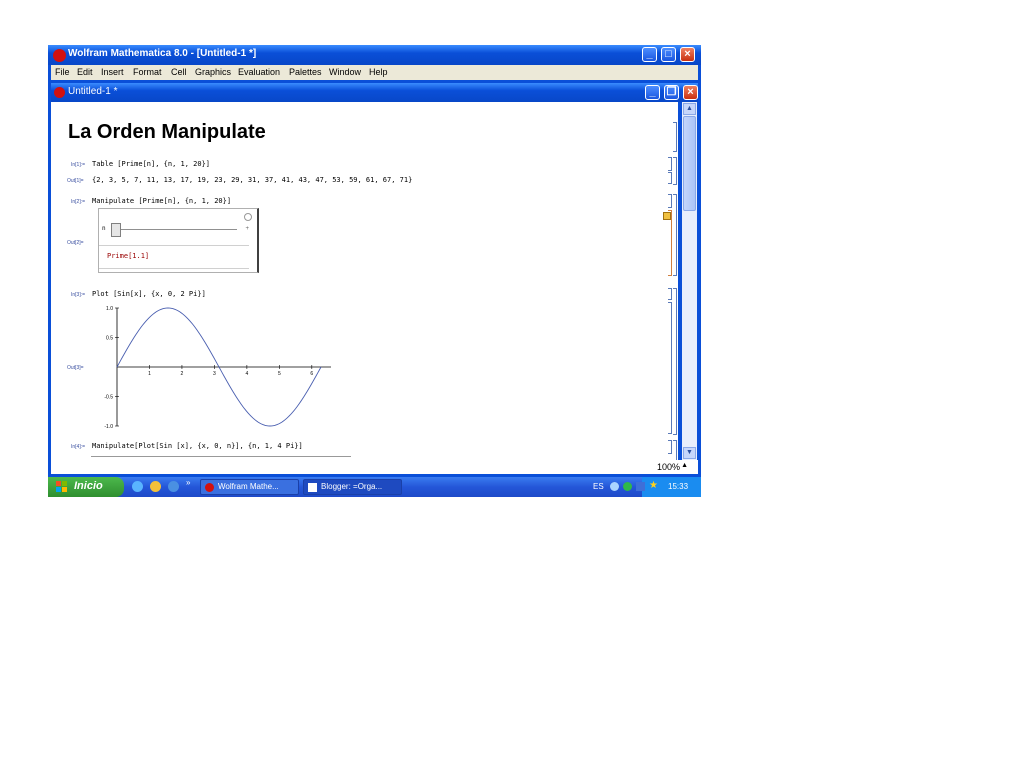  What do you see at coordinates (151, 164) in the screenshot?
I see `in1-code: Table [Prime[n], {n, 1, 20}]` at bounding box center [151, 164].